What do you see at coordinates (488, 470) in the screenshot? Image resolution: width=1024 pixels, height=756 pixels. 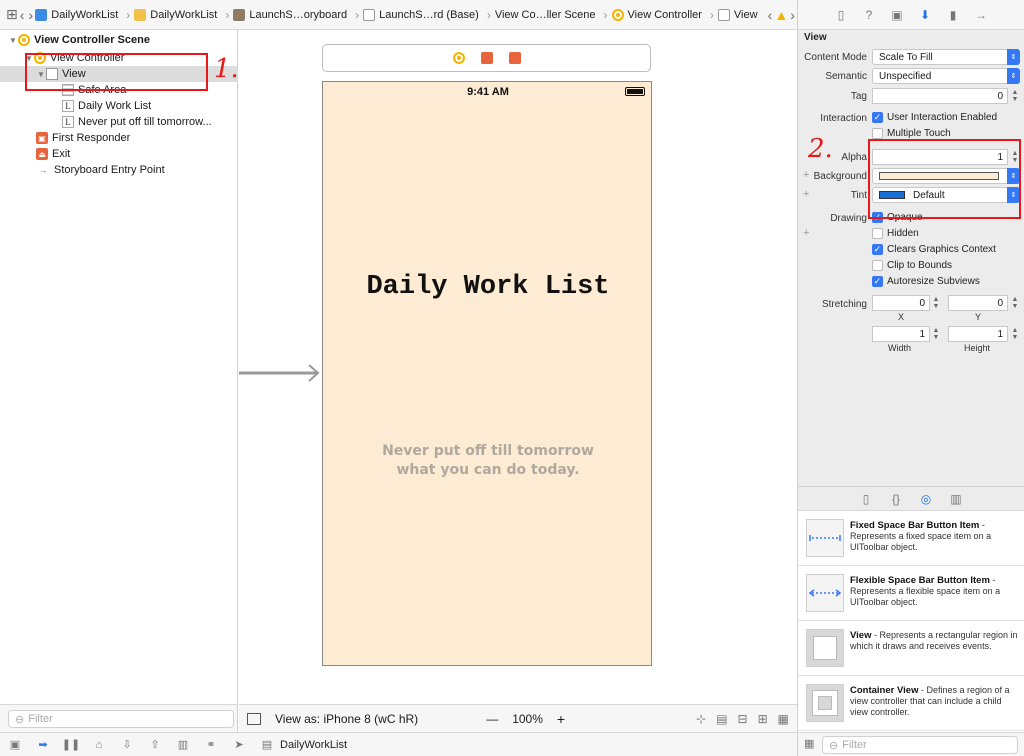 I see `quote-line-2: what you can do today.` at bounding box center [488, 470].